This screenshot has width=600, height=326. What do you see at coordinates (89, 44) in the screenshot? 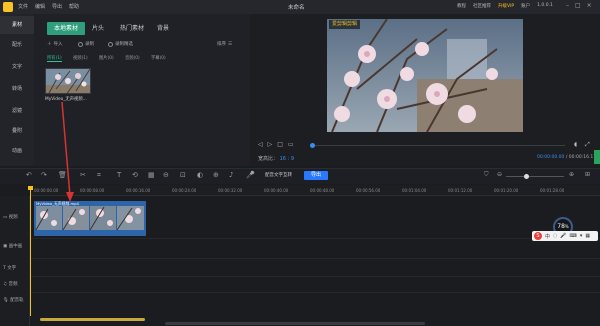
I see `record-label: 录制` at bounding box center [89, 44].